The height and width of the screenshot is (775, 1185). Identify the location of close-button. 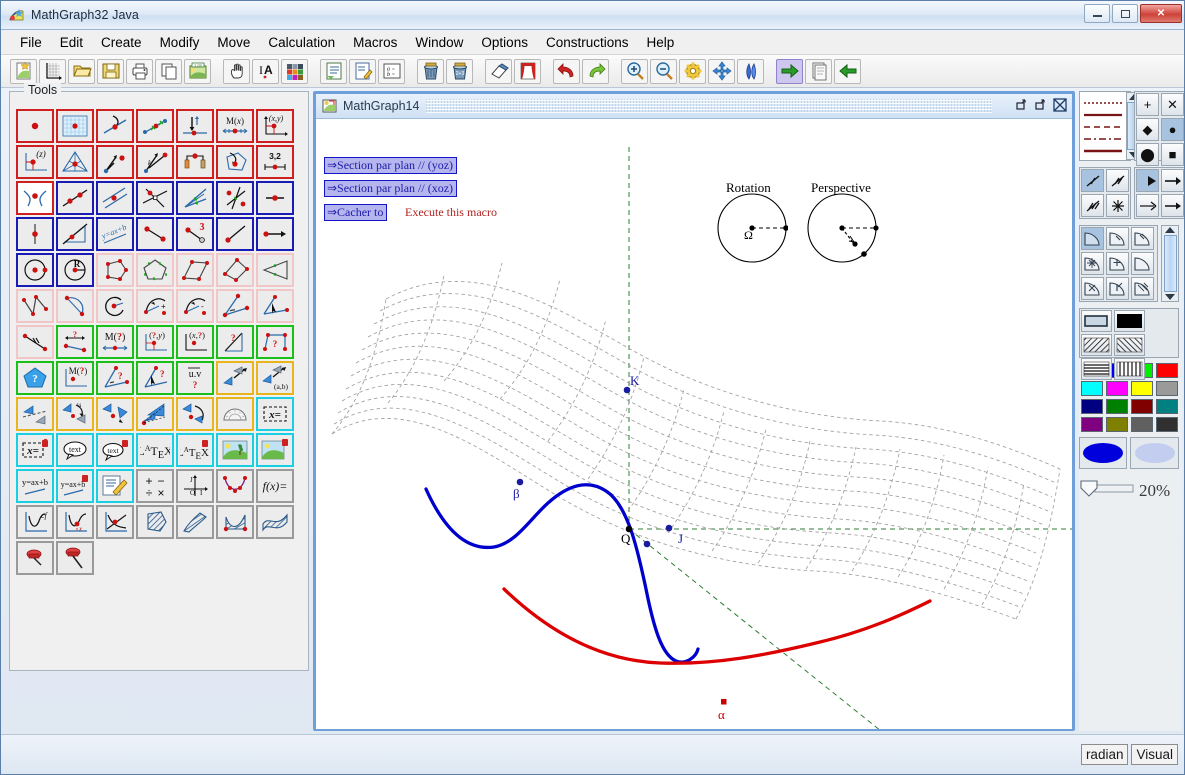
(1060, 105).